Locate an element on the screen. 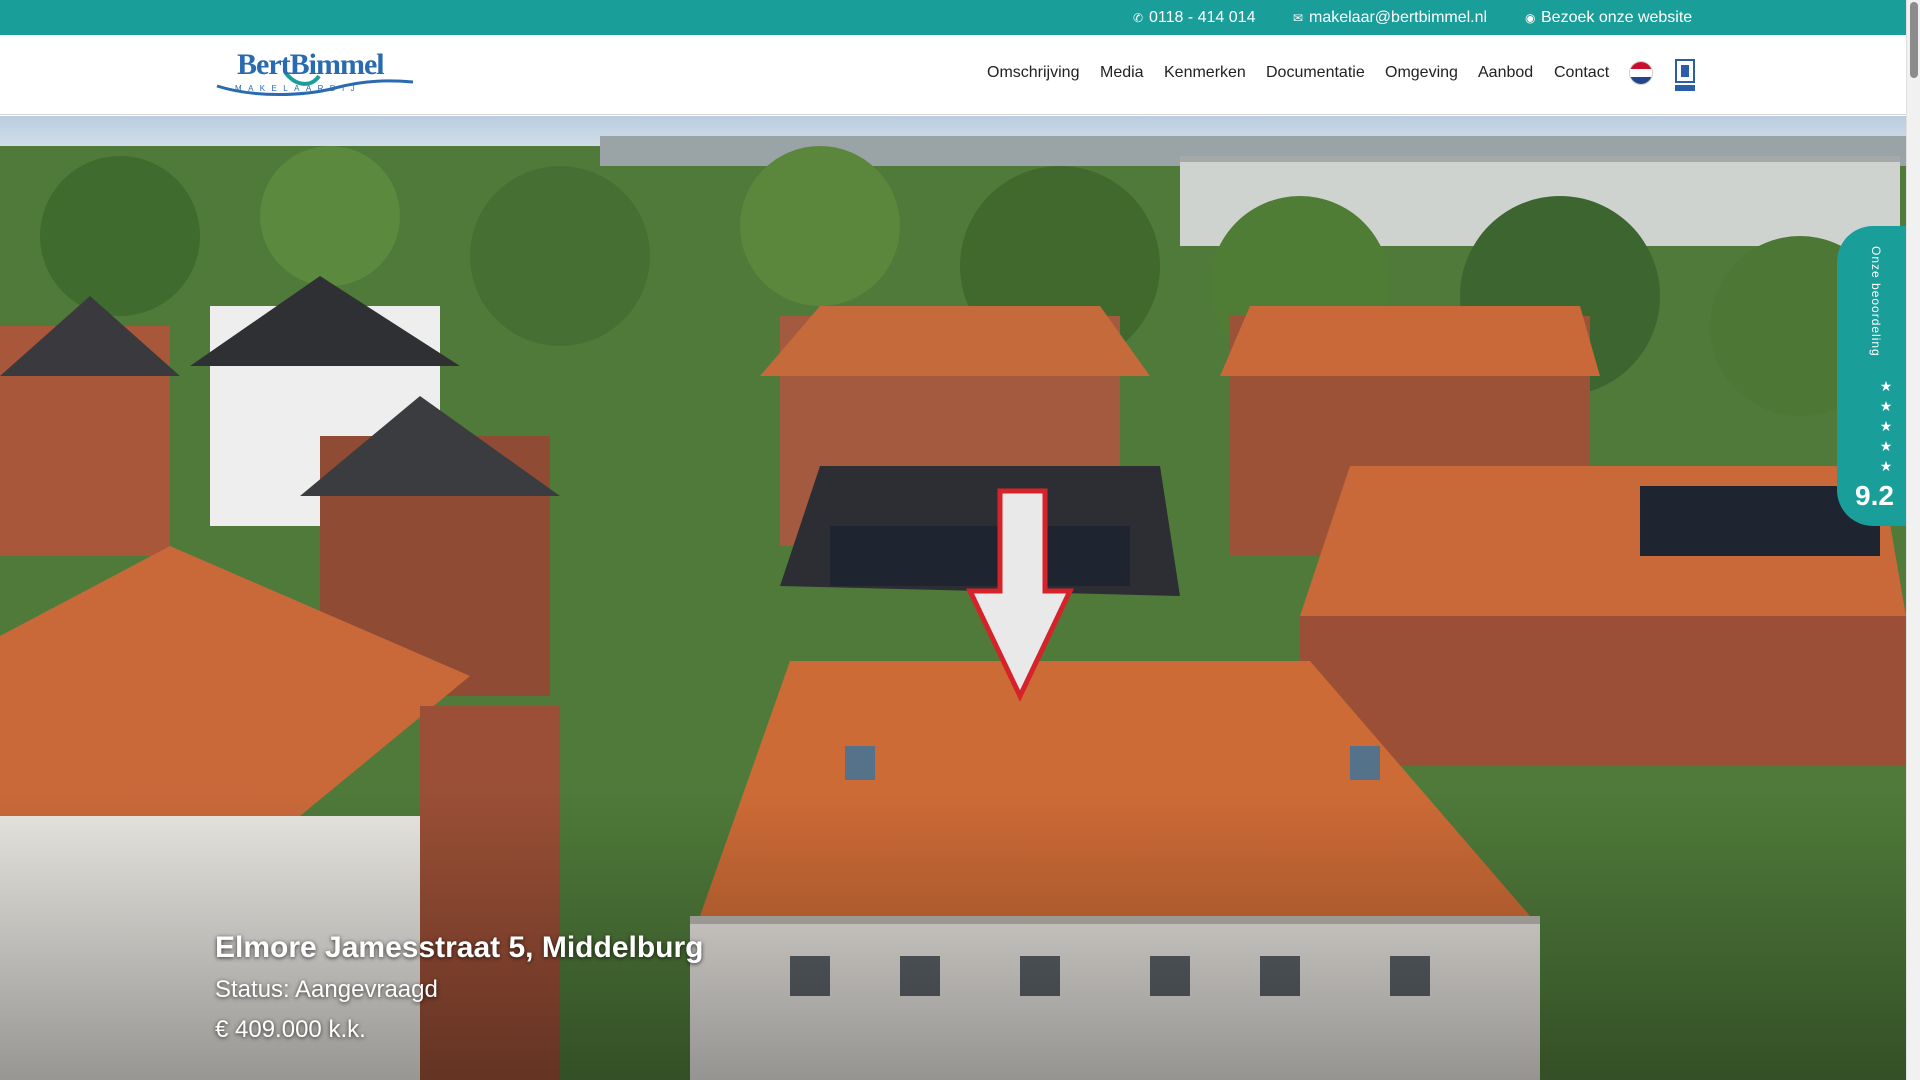 The width and height of the screenshot is (1920, 1080). property-price: € 409.000 k.k. is located at coordinates (290, 1029).